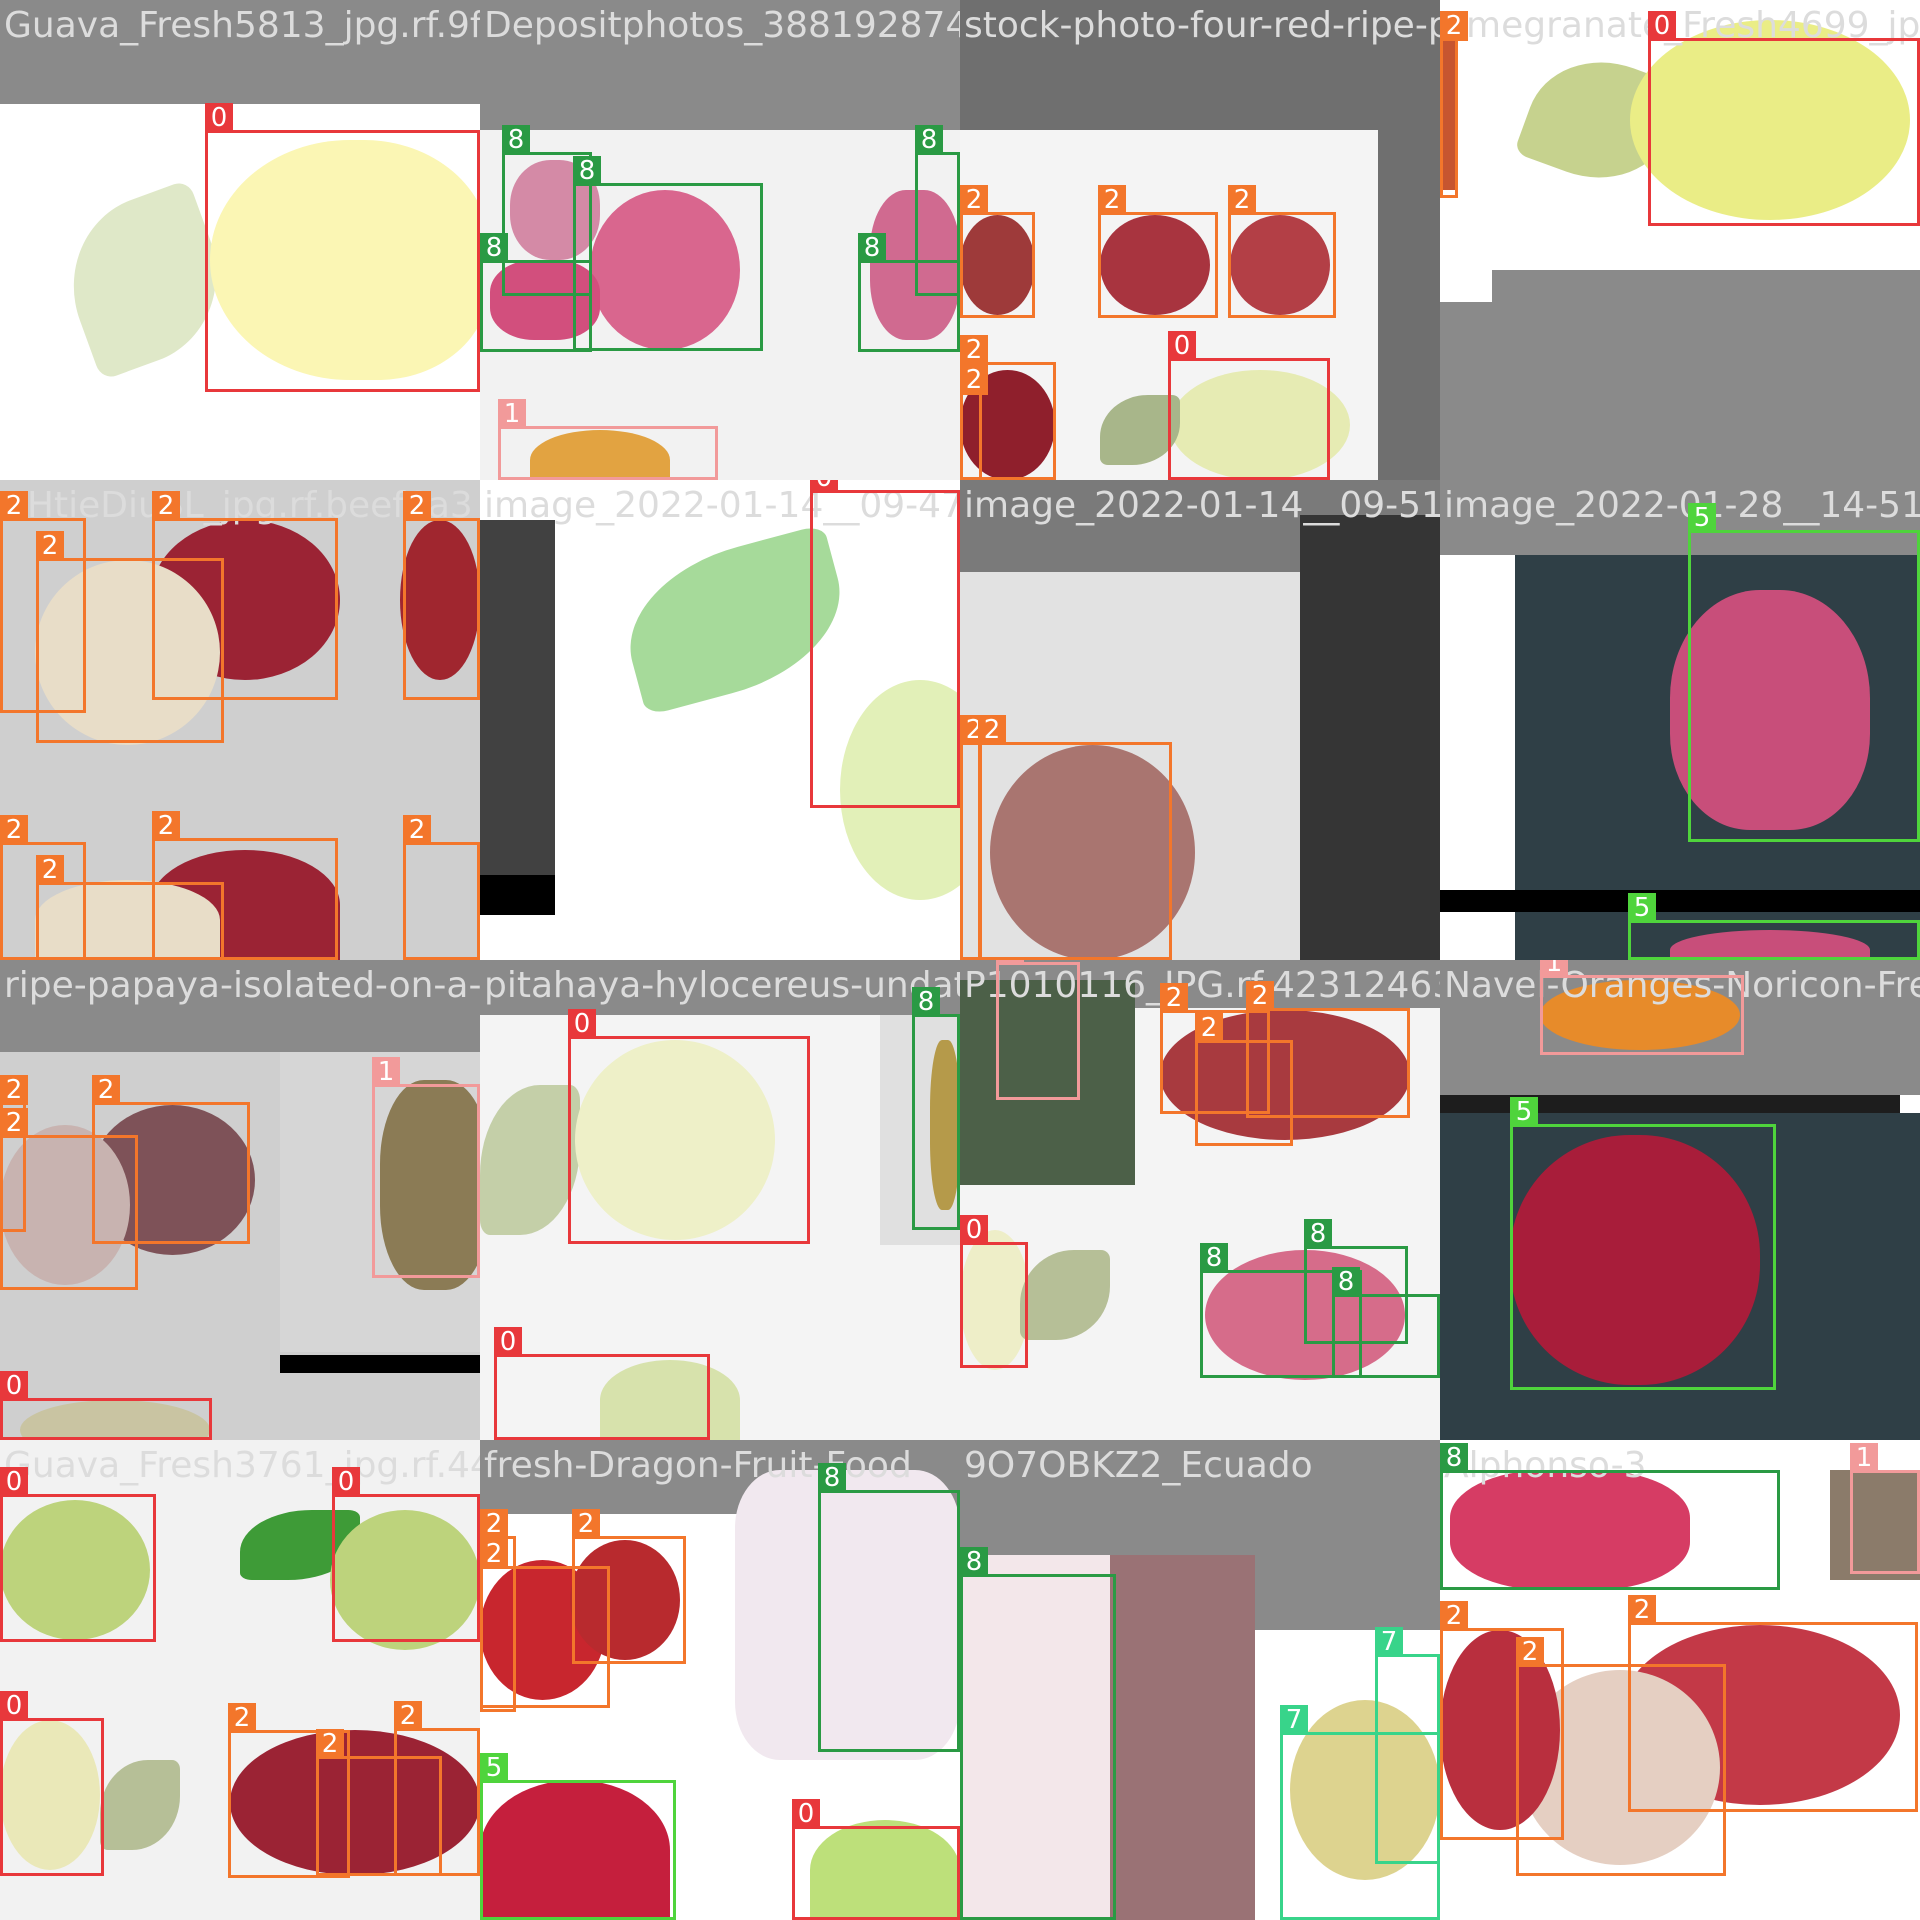 This screenshot has height=1920, width=1920. I want to click on mosaic-tile: stock-photo-four-red-ripe-p 2 2 2 2 2 0, so click(1200, 240).